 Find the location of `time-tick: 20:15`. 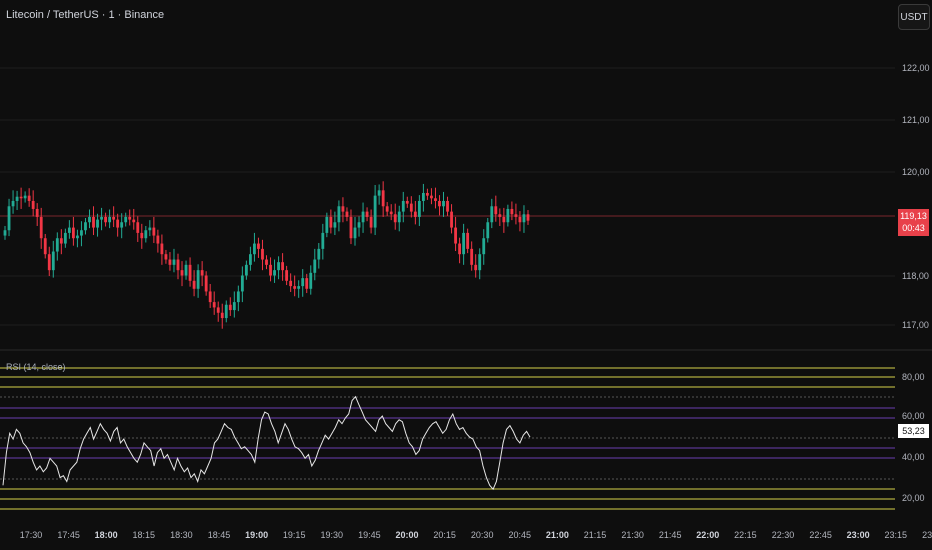

time-tick: 20:15 is located at coordinates (444, 535).